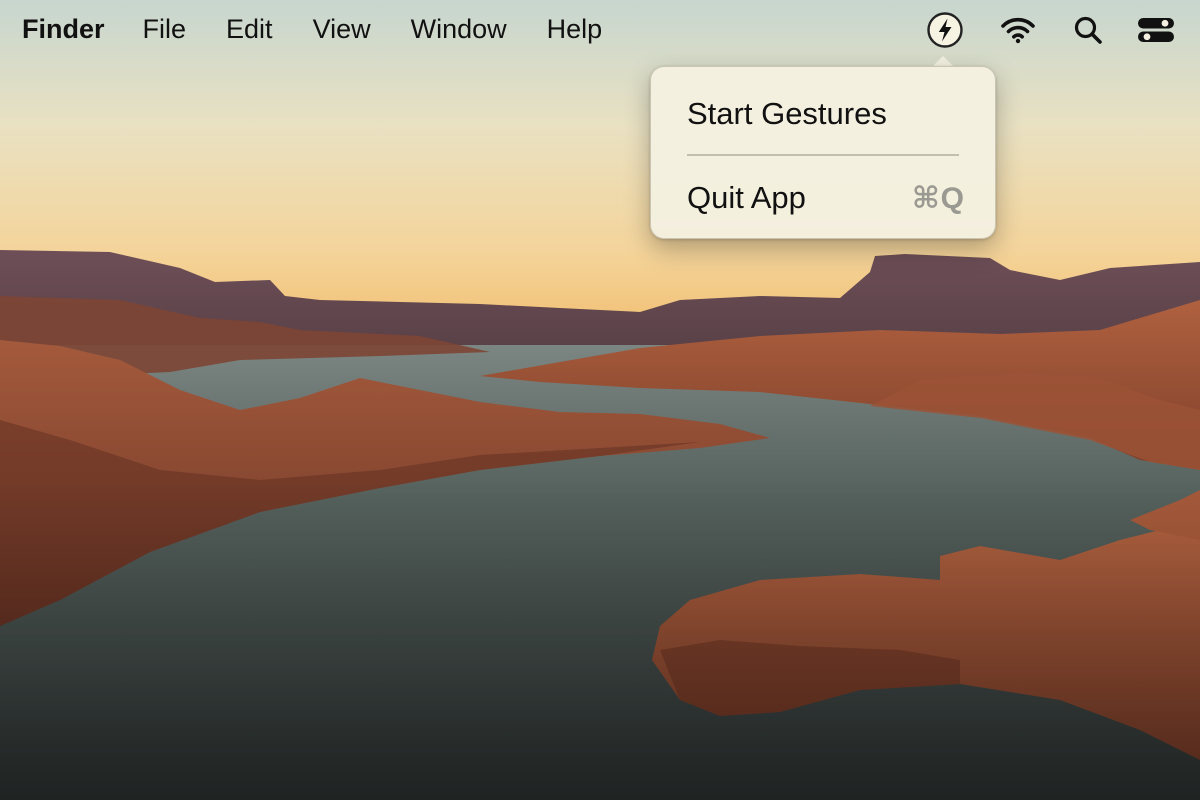 The width and height of the screenshot is (1200, 800). What do you see at coordinates (746, 197) in the screenshot?
I see `menu-item-label: Quit App` at bounding box center [746, 197].